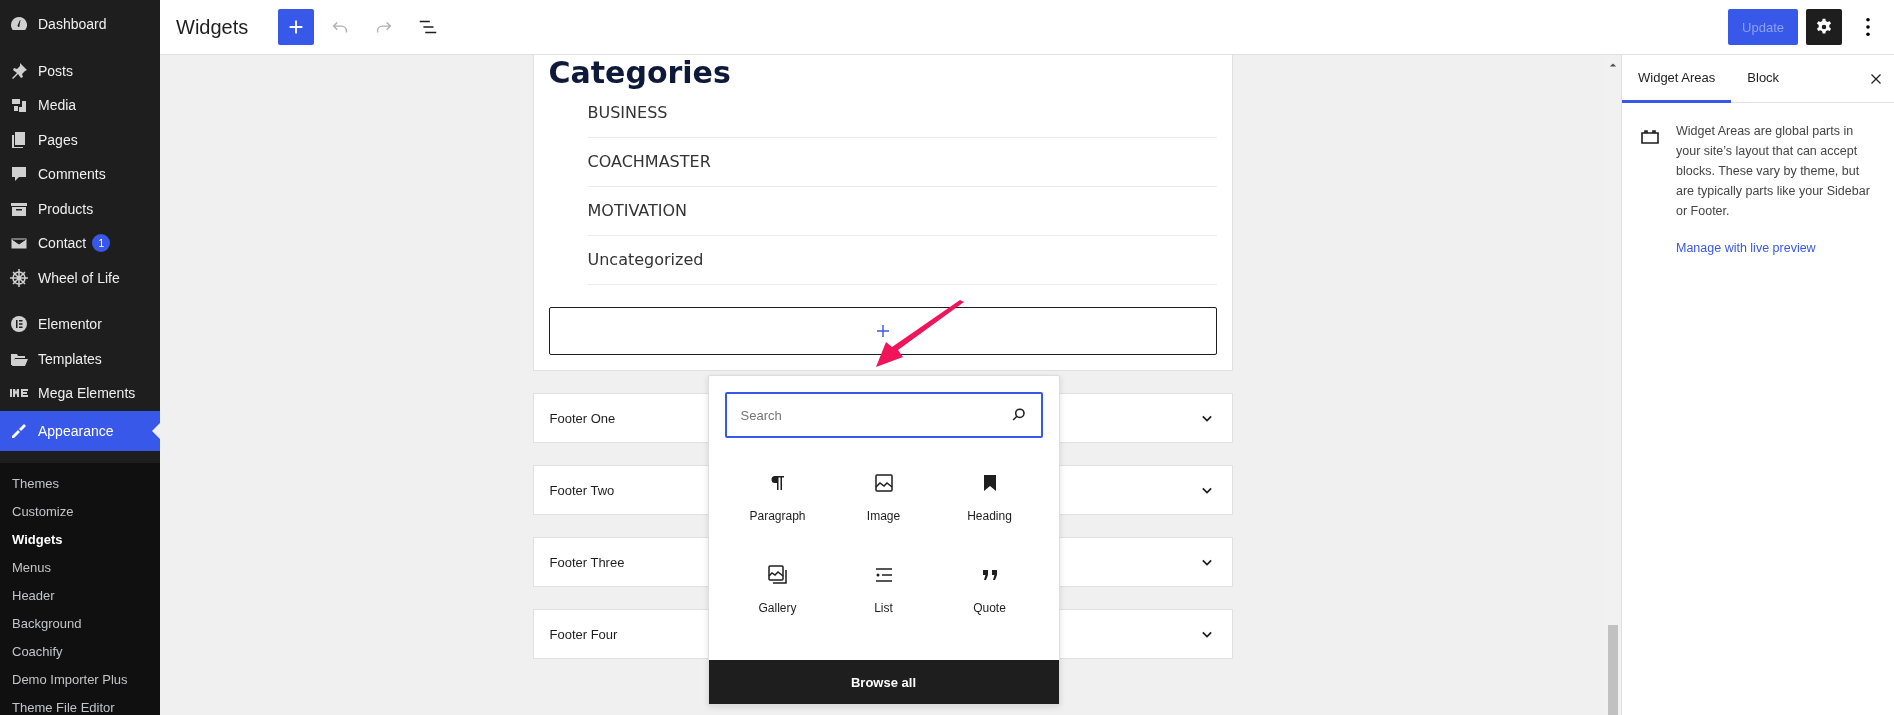 This screenshot has height=715, width=1894. Describe the element at coordinates (583, 634) in the screenshot. I see `widget-area-title: Footer Four` at that location.